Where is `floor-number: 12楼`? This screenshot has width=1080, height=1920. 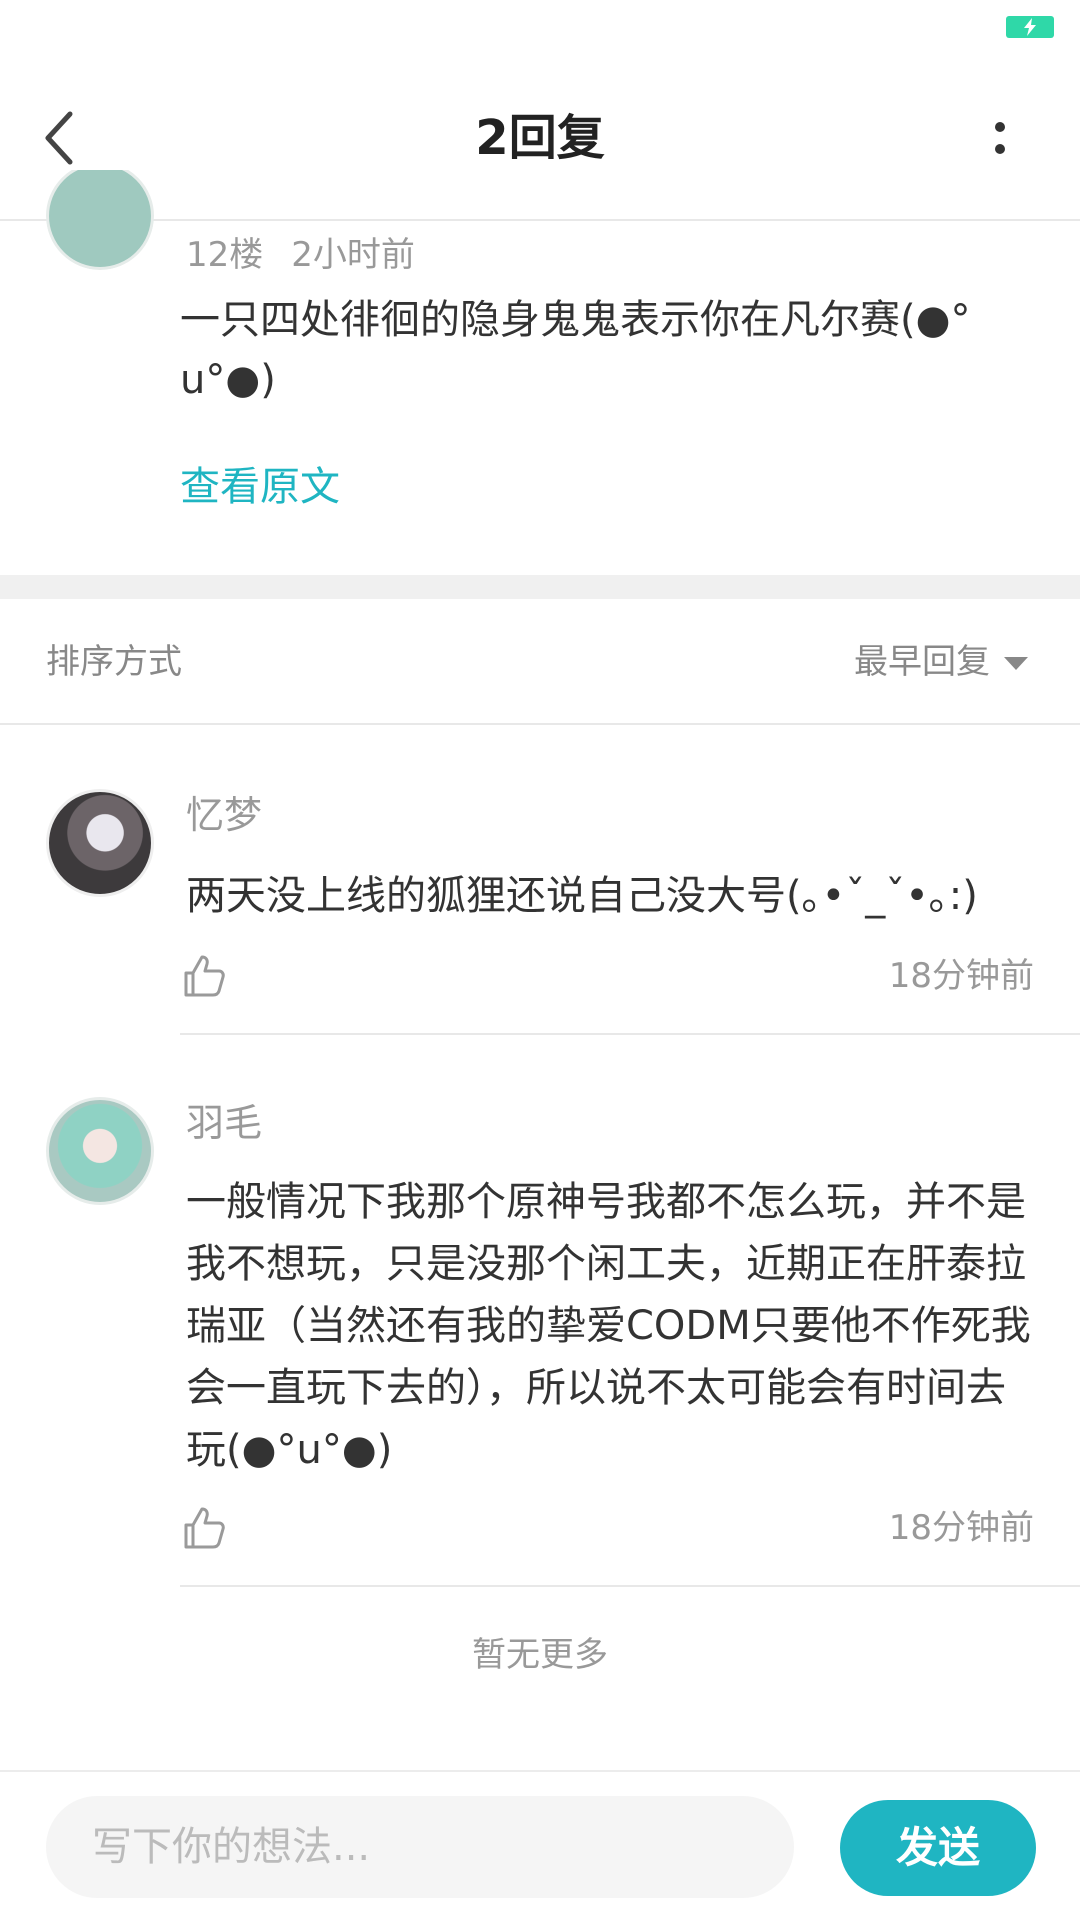 floor-number: 12楼 is located at coordinates (225, 255).